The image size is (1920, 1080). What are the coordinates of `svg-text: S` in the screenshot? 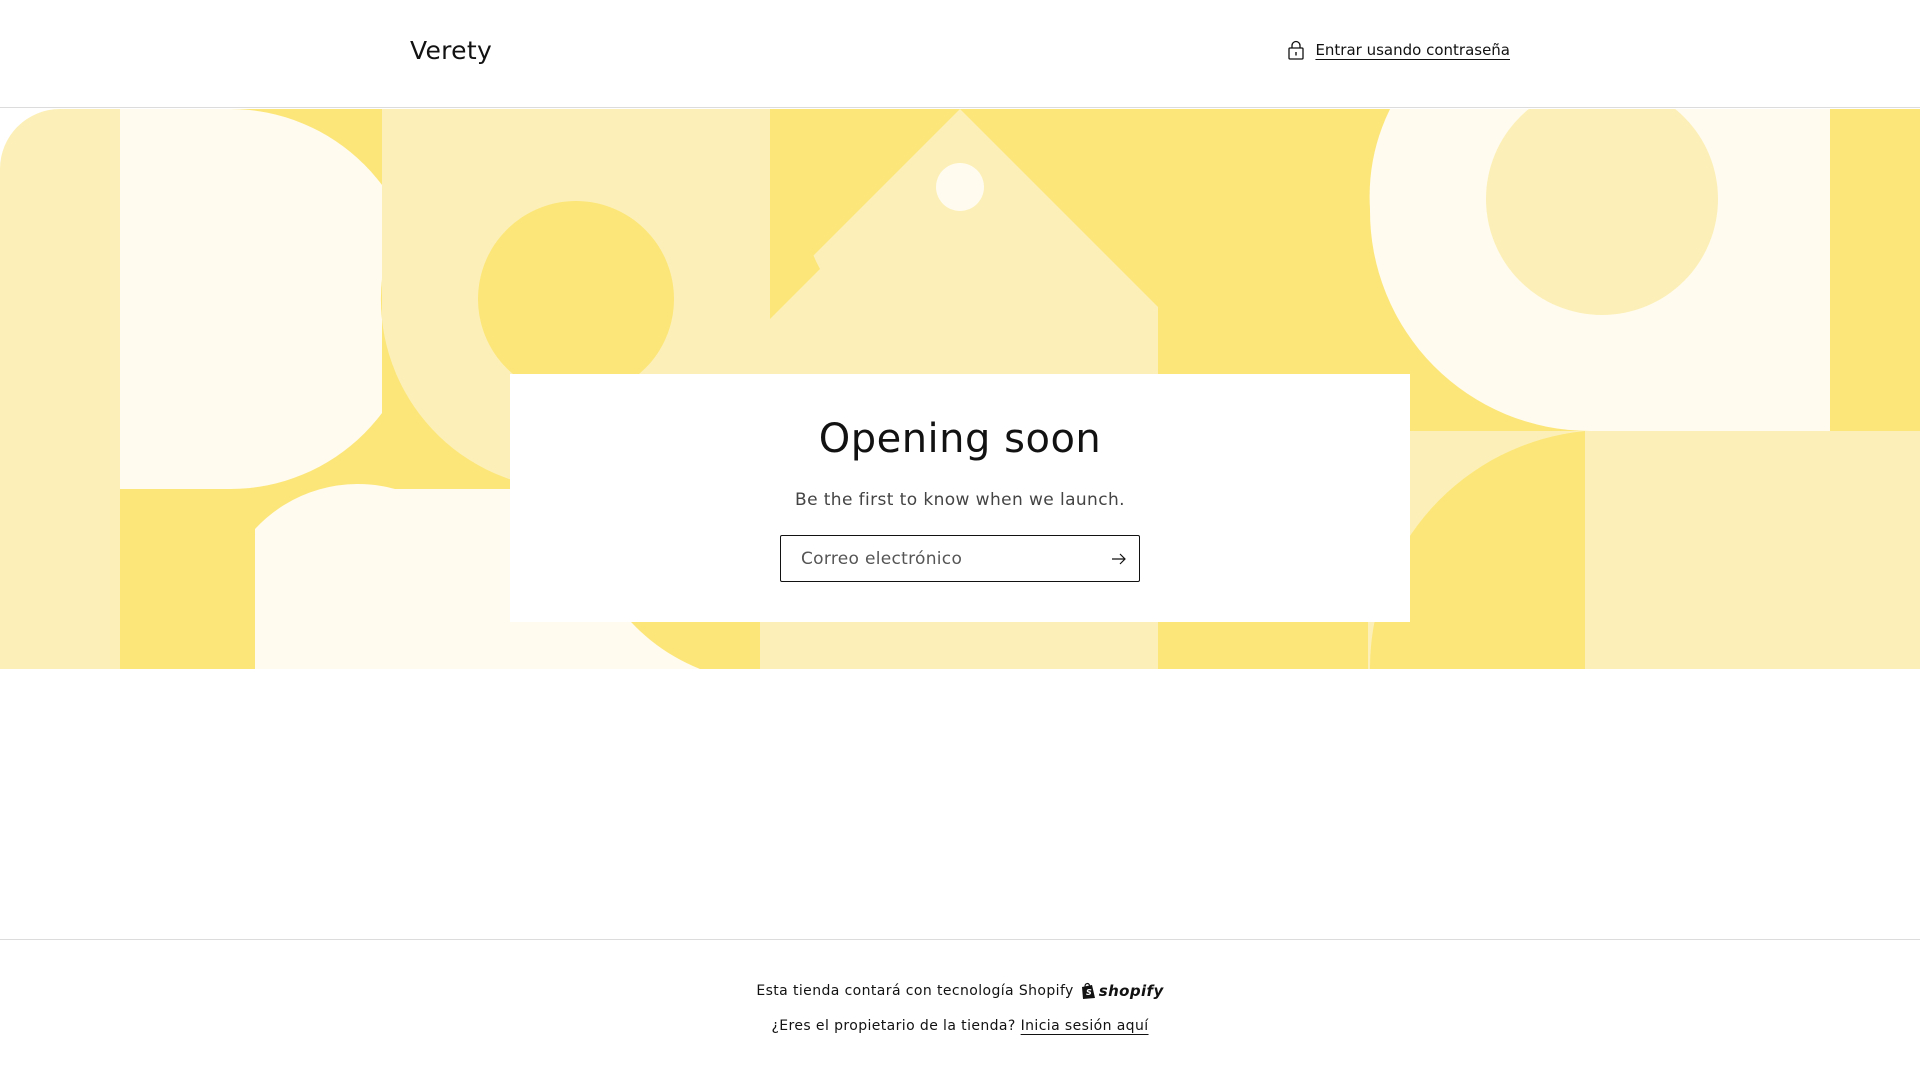 It's located at (1089, 992).